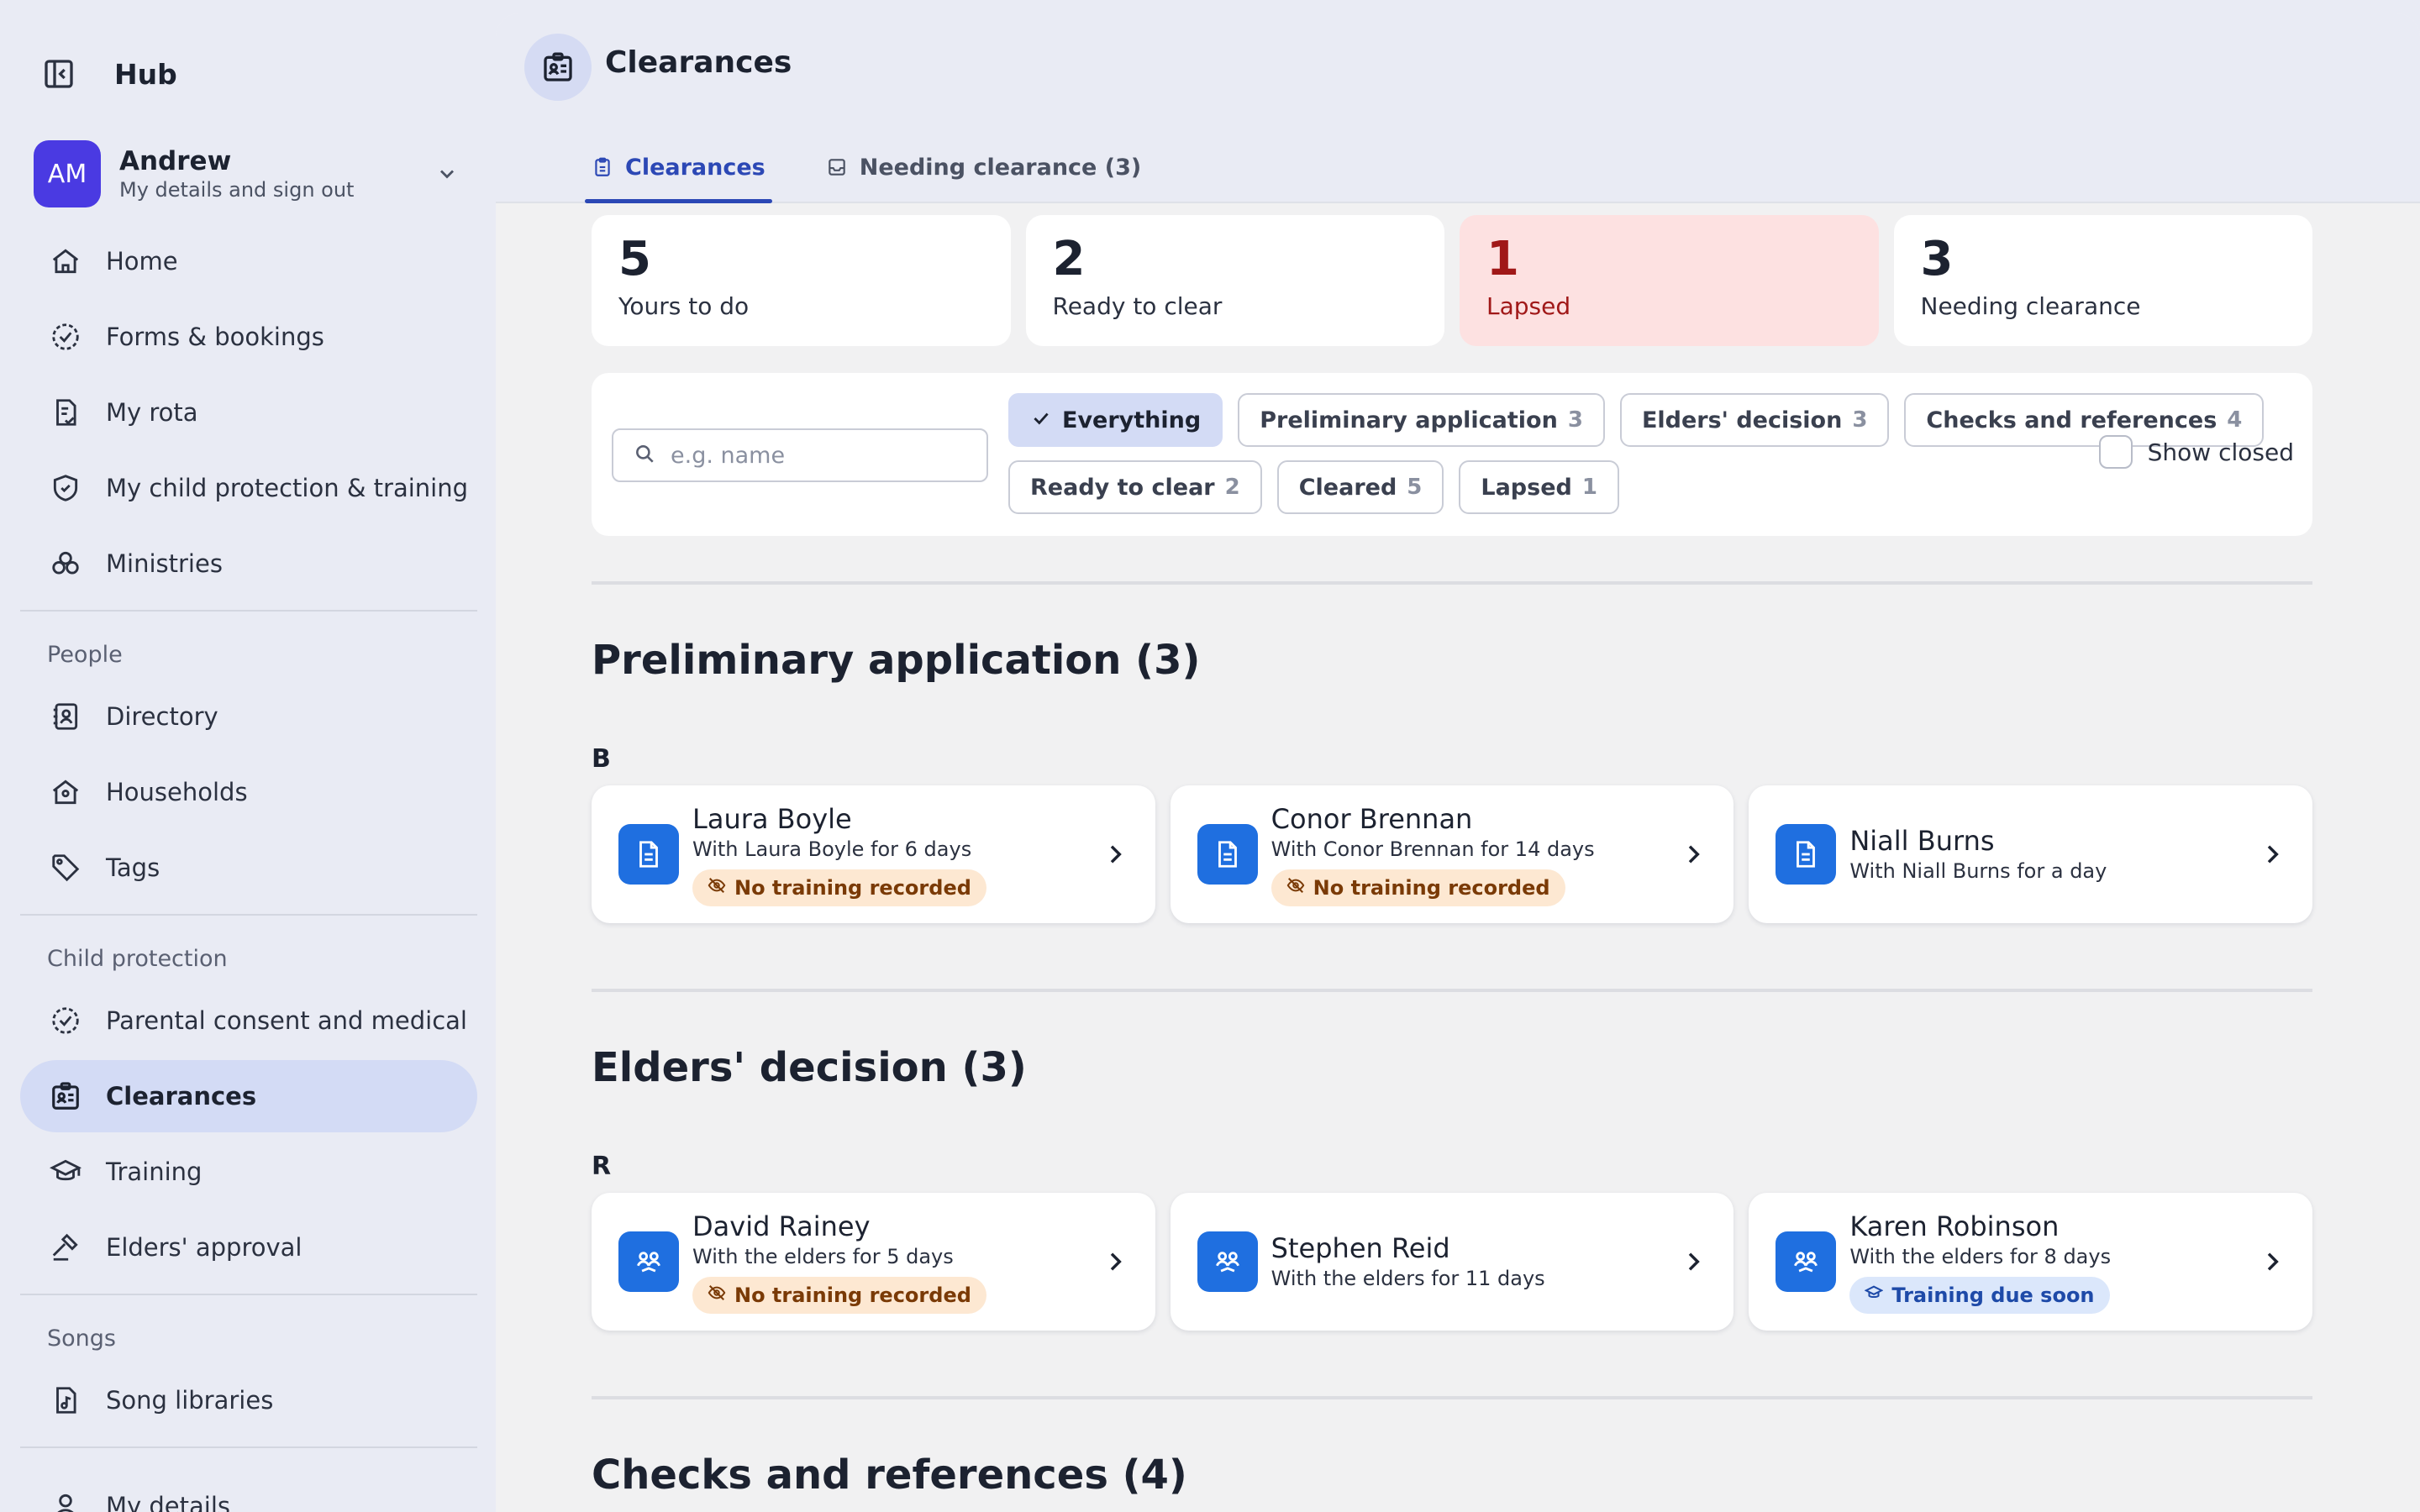 The image size is (2420, 1512). Describe the element at coordinates (781, 1226) in the screenshot. I see `card-name: David Rainey` at that location.